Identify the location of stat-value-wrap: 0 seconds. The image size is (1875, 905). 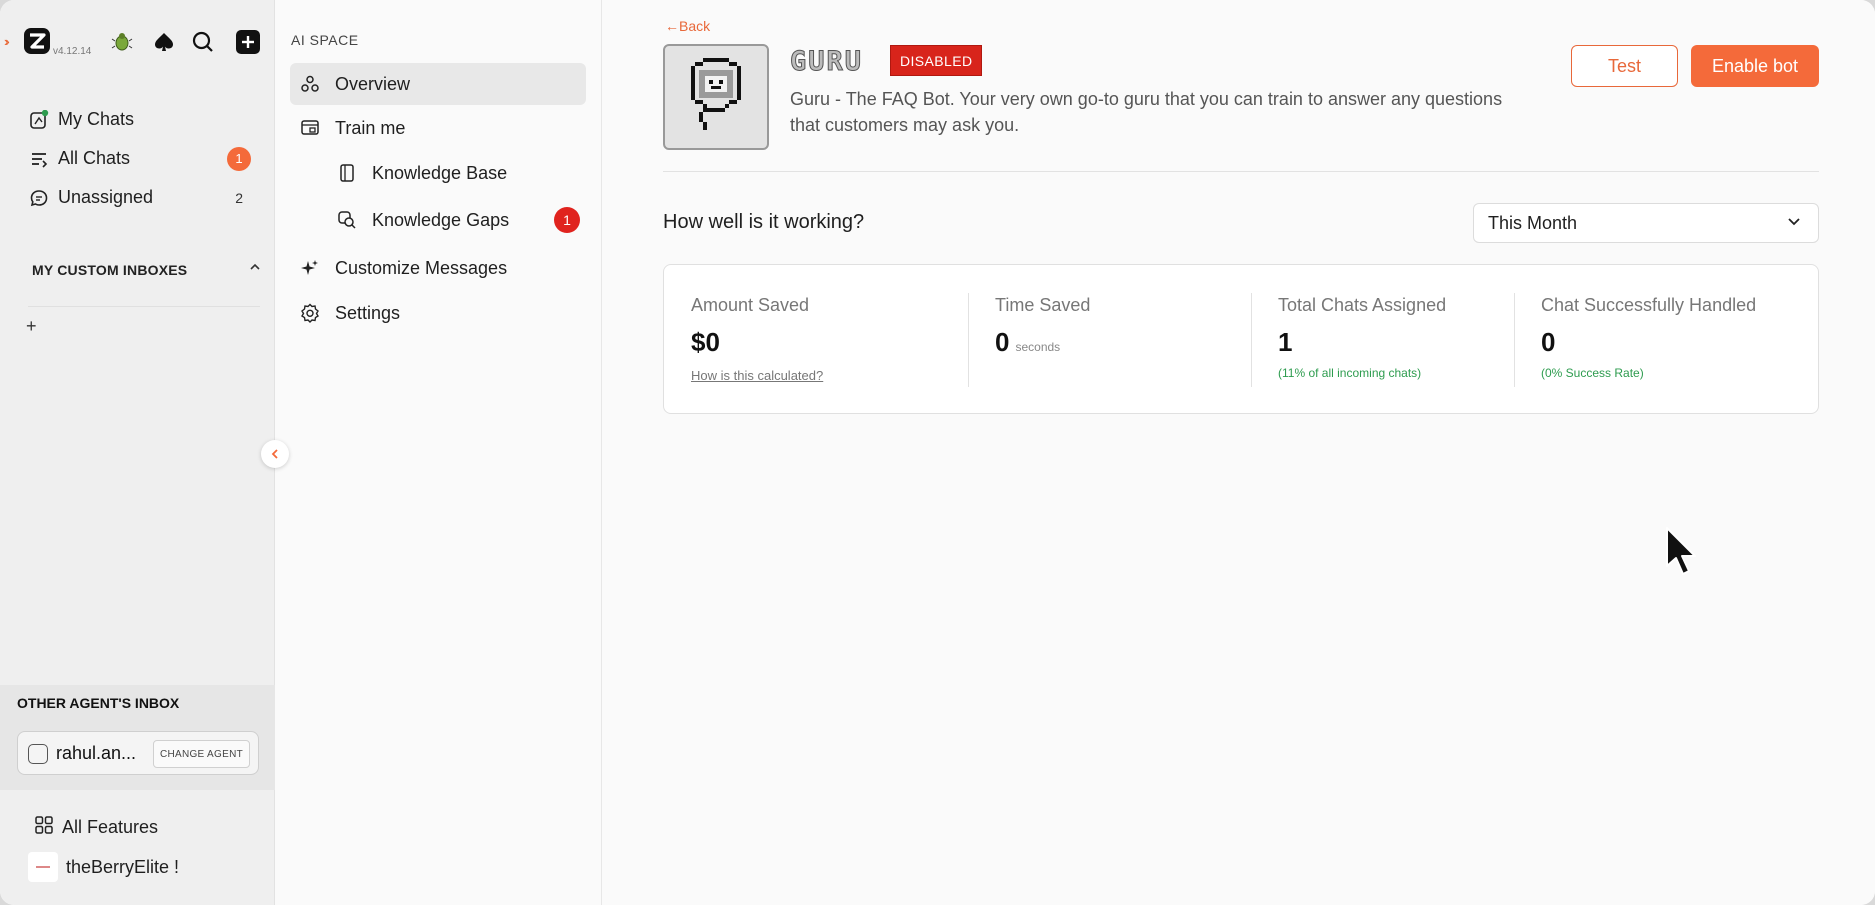
(1027, 342).